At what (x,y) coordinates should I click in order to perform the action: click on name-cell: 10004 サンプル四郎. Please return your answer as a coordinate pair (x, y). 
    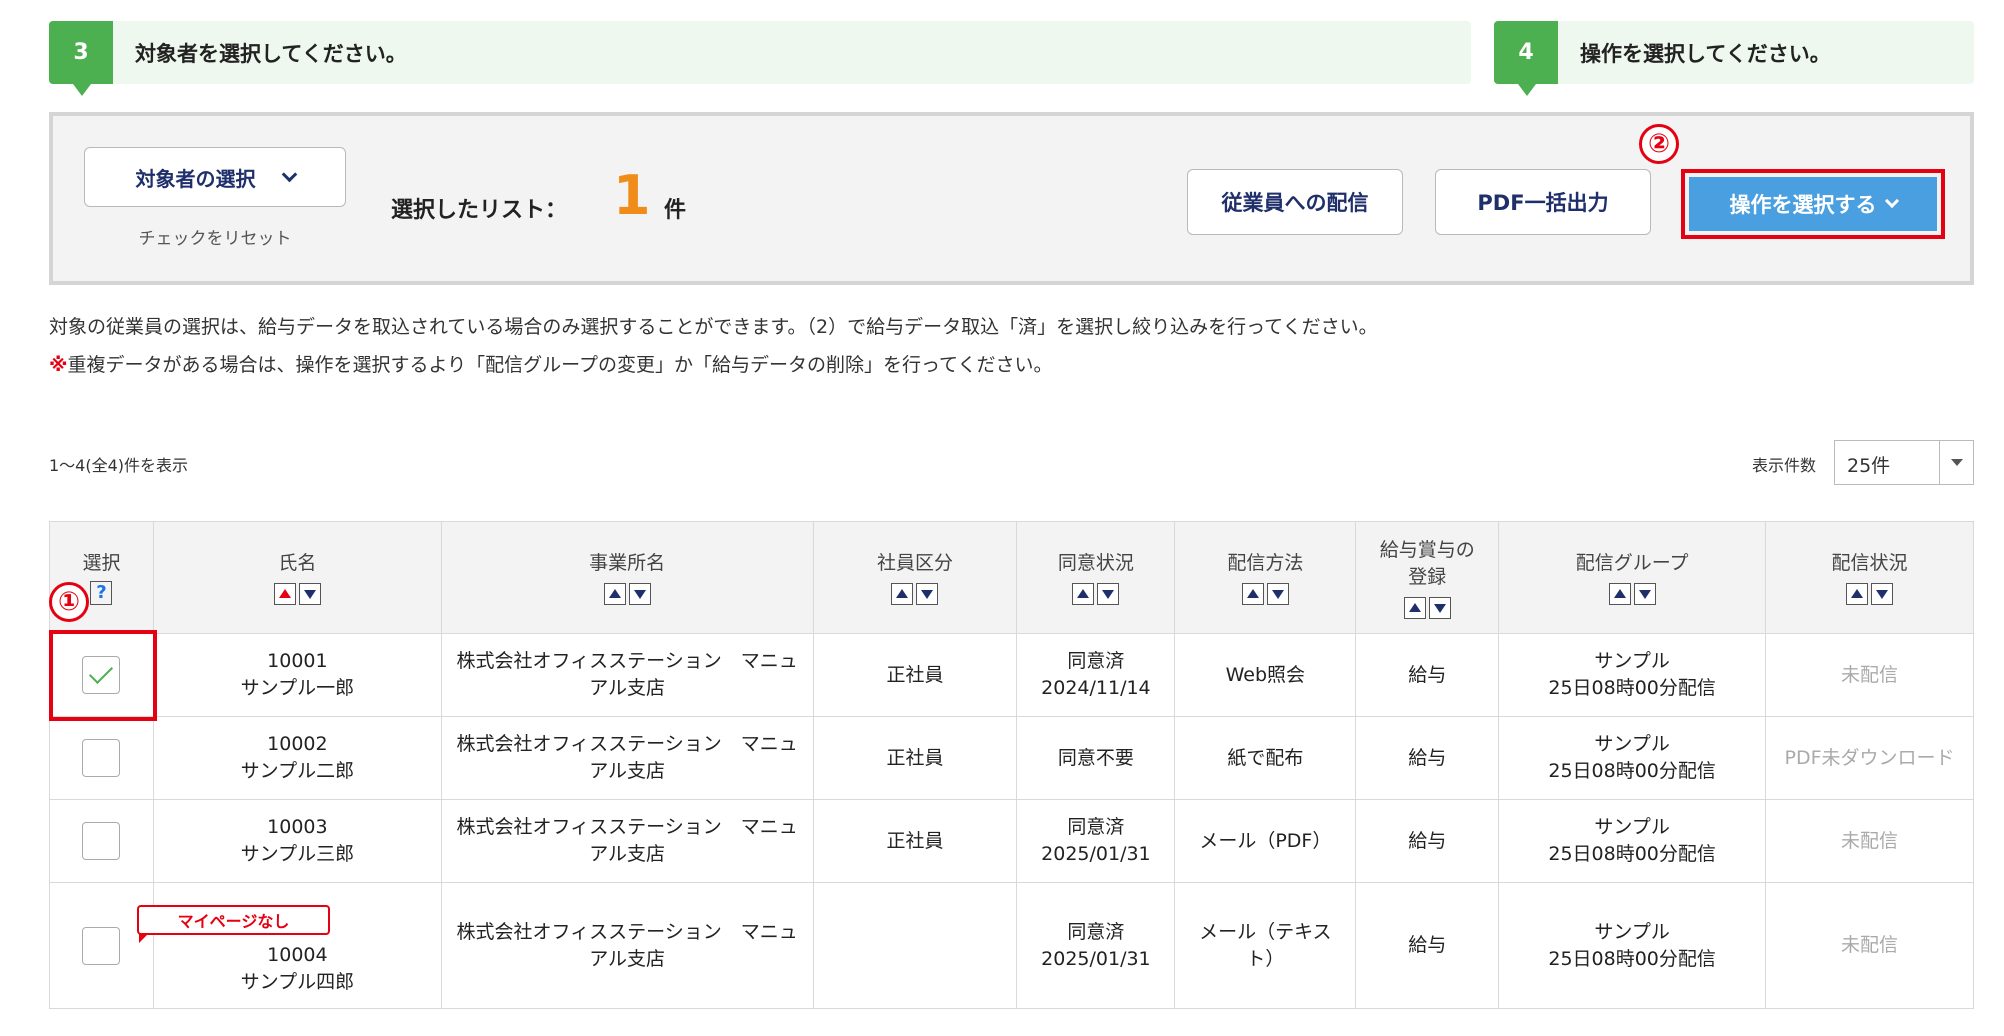
    Looking at the image, I should click on (297, 945).